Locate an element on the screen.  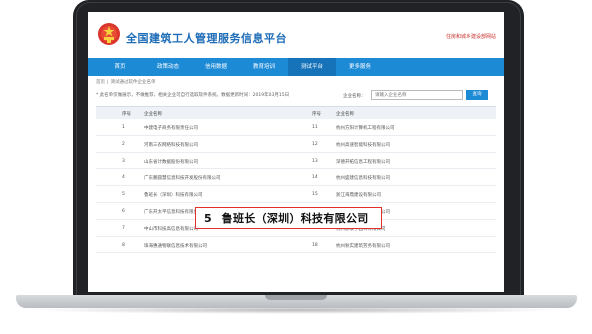
row-number-right: 18 is located at coordinates (315, 245).